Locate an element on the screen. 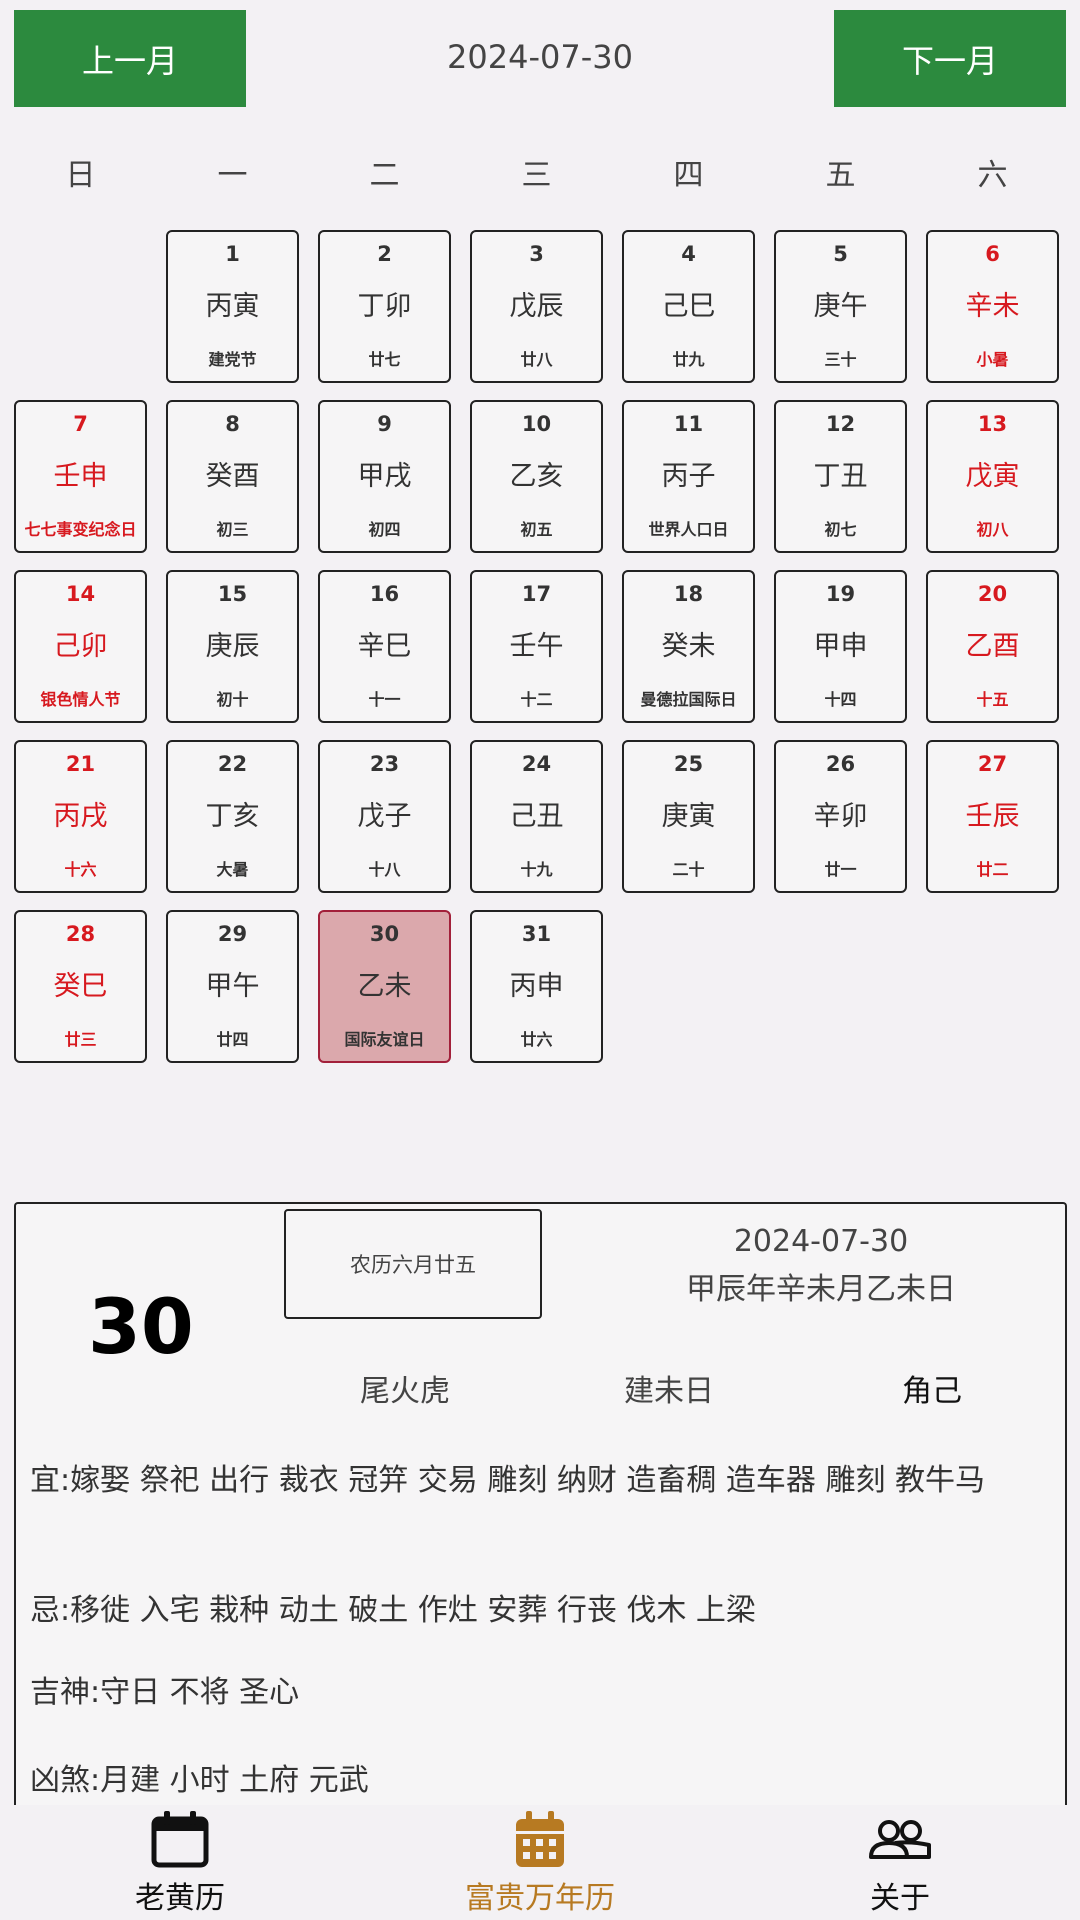 The width and height of the screenshot is (1080, 1920). day-number: 10 is located at coordinates (536, 424).